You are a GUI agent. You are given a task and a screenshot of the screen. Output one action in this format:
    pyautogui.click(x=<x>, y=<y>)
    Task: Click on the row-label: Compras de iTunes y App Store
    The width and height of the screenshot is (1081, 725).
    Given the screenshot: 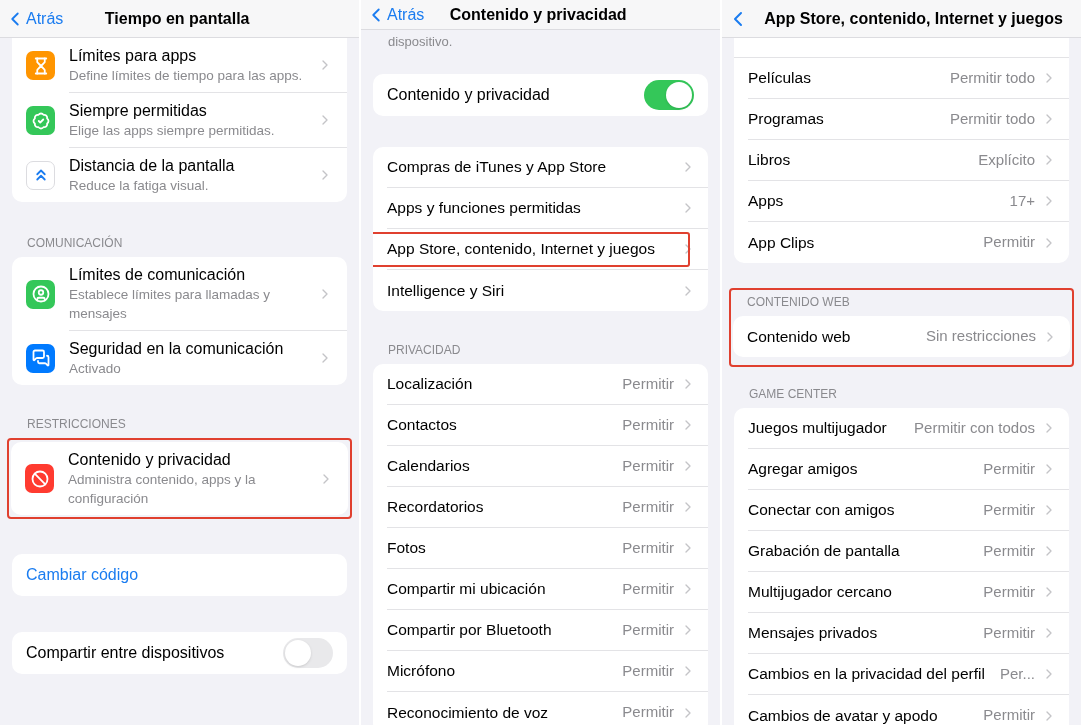 What is the action you would take?
    pyautogui.click(x=530, y=167)
    